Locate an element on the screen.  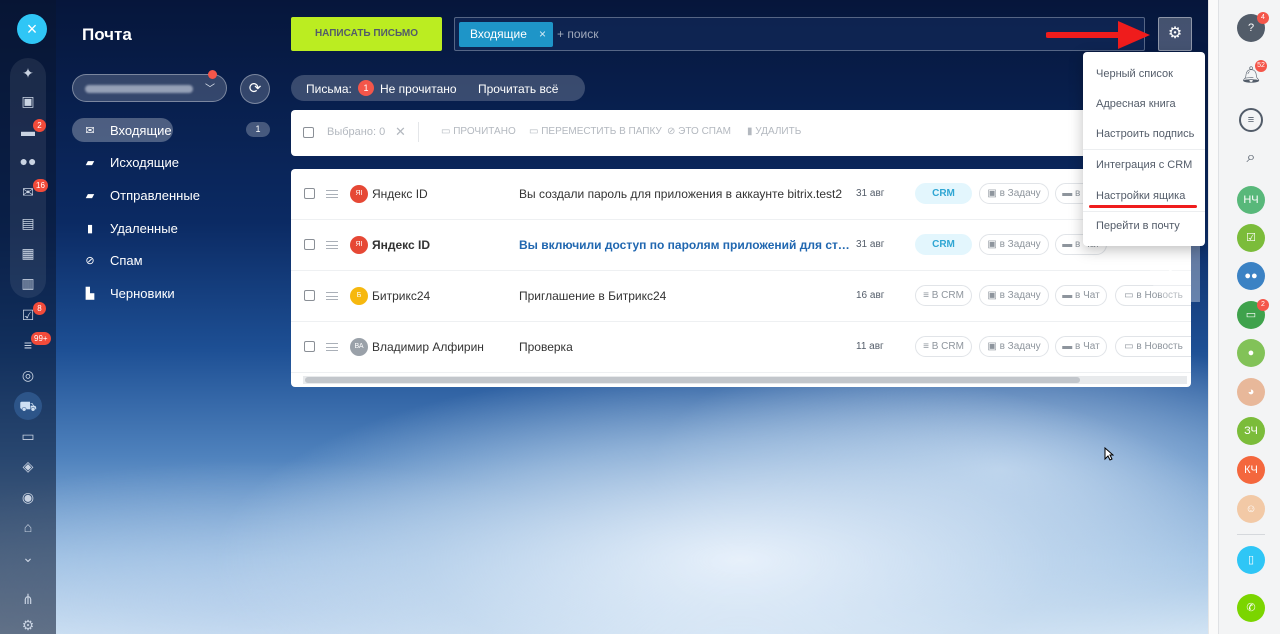
menu-divider is located at coordinates (1144, 211).